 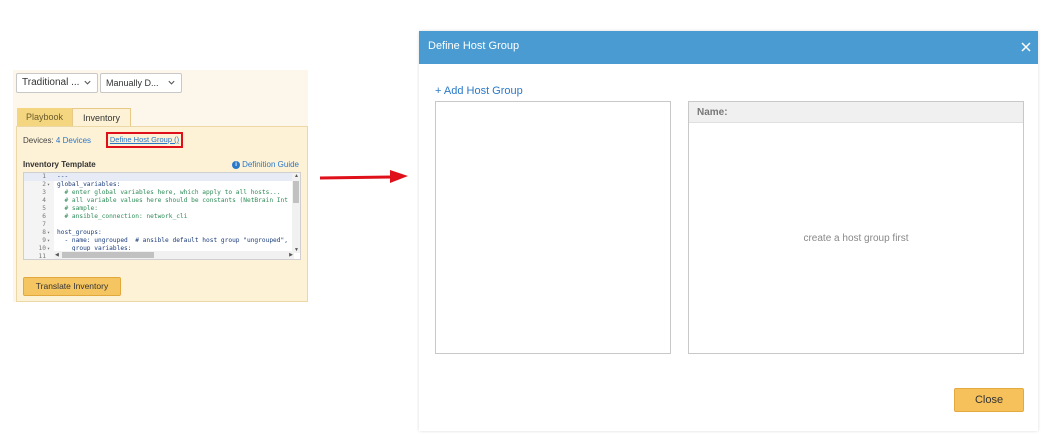 What do you see at coordinates (553, 227) in the screenshot?
I see `host-group-list` at bounding box center [553, 227].